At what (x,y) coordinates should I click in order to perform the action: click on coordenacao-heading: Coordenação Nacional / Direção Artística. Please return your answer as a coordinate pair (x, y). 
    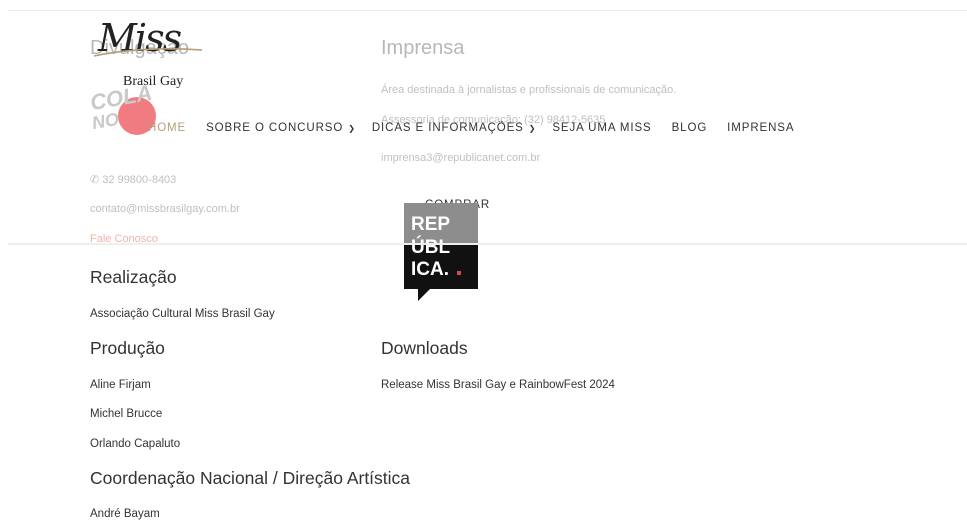
    Looking at the image, I should click on (250, 478).